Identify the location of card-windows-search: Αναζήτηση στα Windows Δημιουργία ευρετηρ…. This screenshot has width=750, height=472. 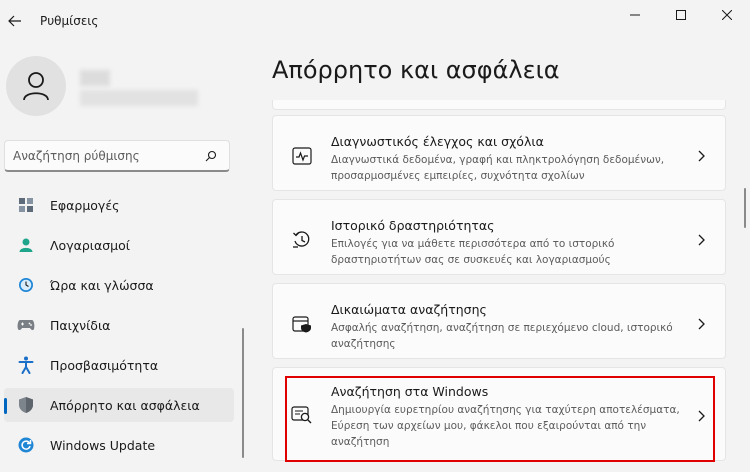
(499, 414).